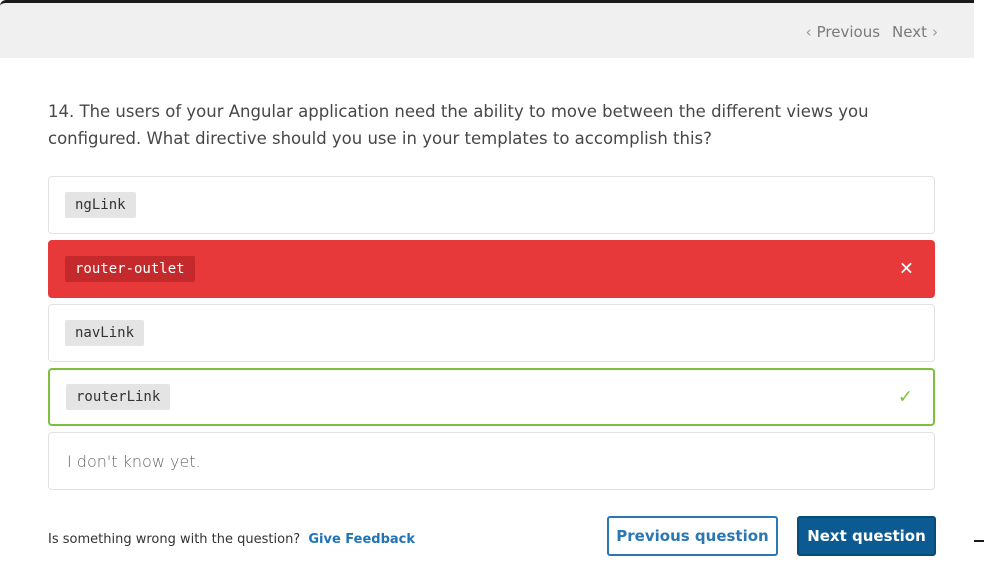  Describe the element at coordinates (491, 205) in the screenshot. I see `answer-option-1: ngLink` at that location.